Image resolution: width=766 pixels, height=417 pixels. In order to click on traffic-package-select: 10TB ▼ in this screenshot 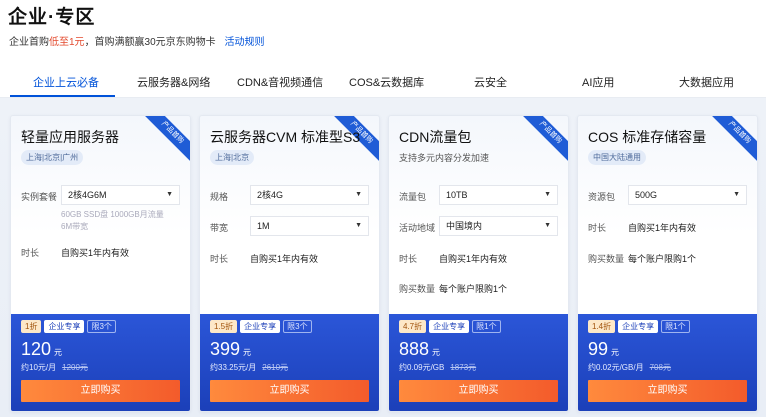, I will do `click(498, 195)`.